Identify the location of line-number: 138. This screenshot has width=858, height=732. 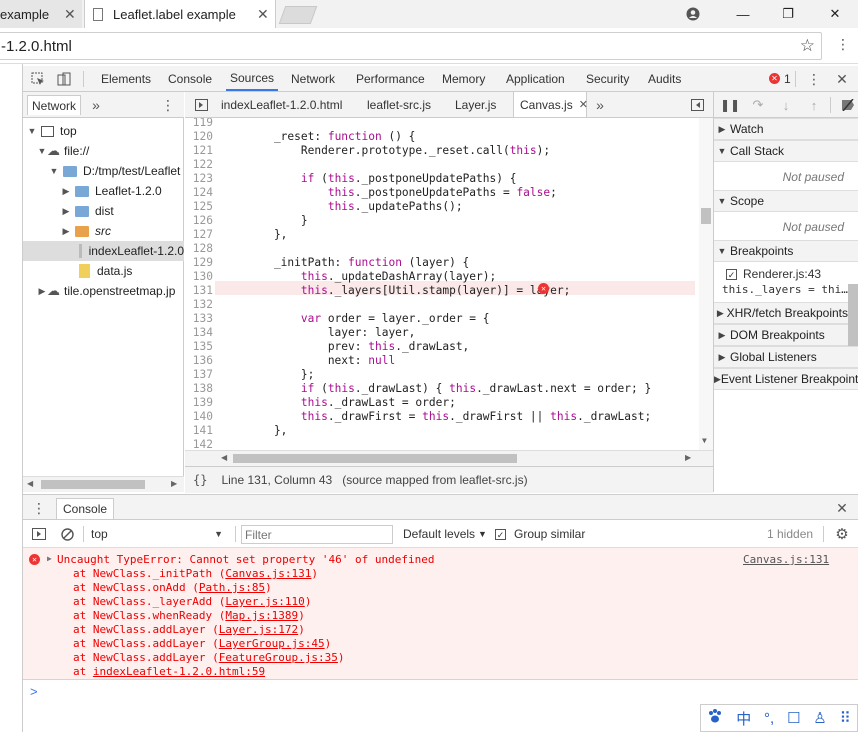
(199, 388).